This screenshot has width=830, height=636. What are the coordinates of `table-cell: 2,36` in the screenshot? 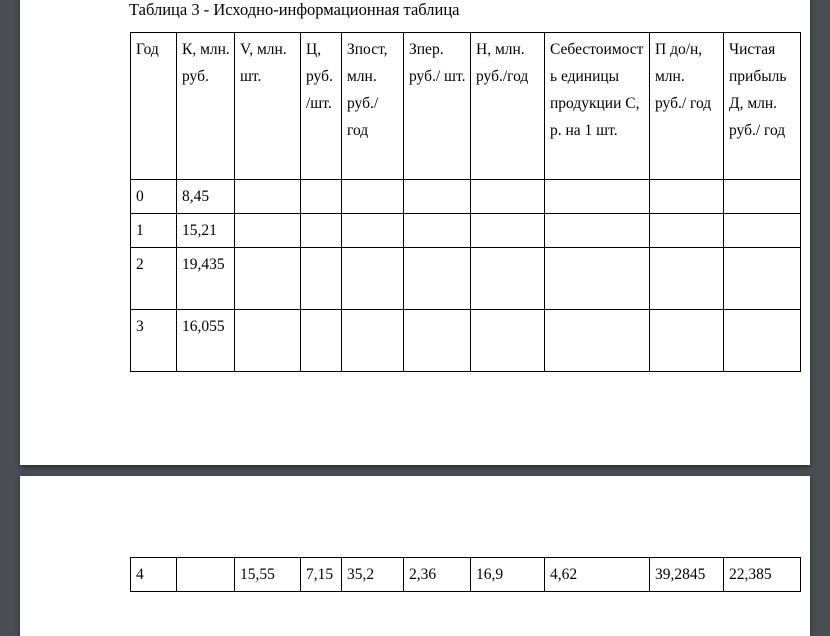 It's located at (437, 574).